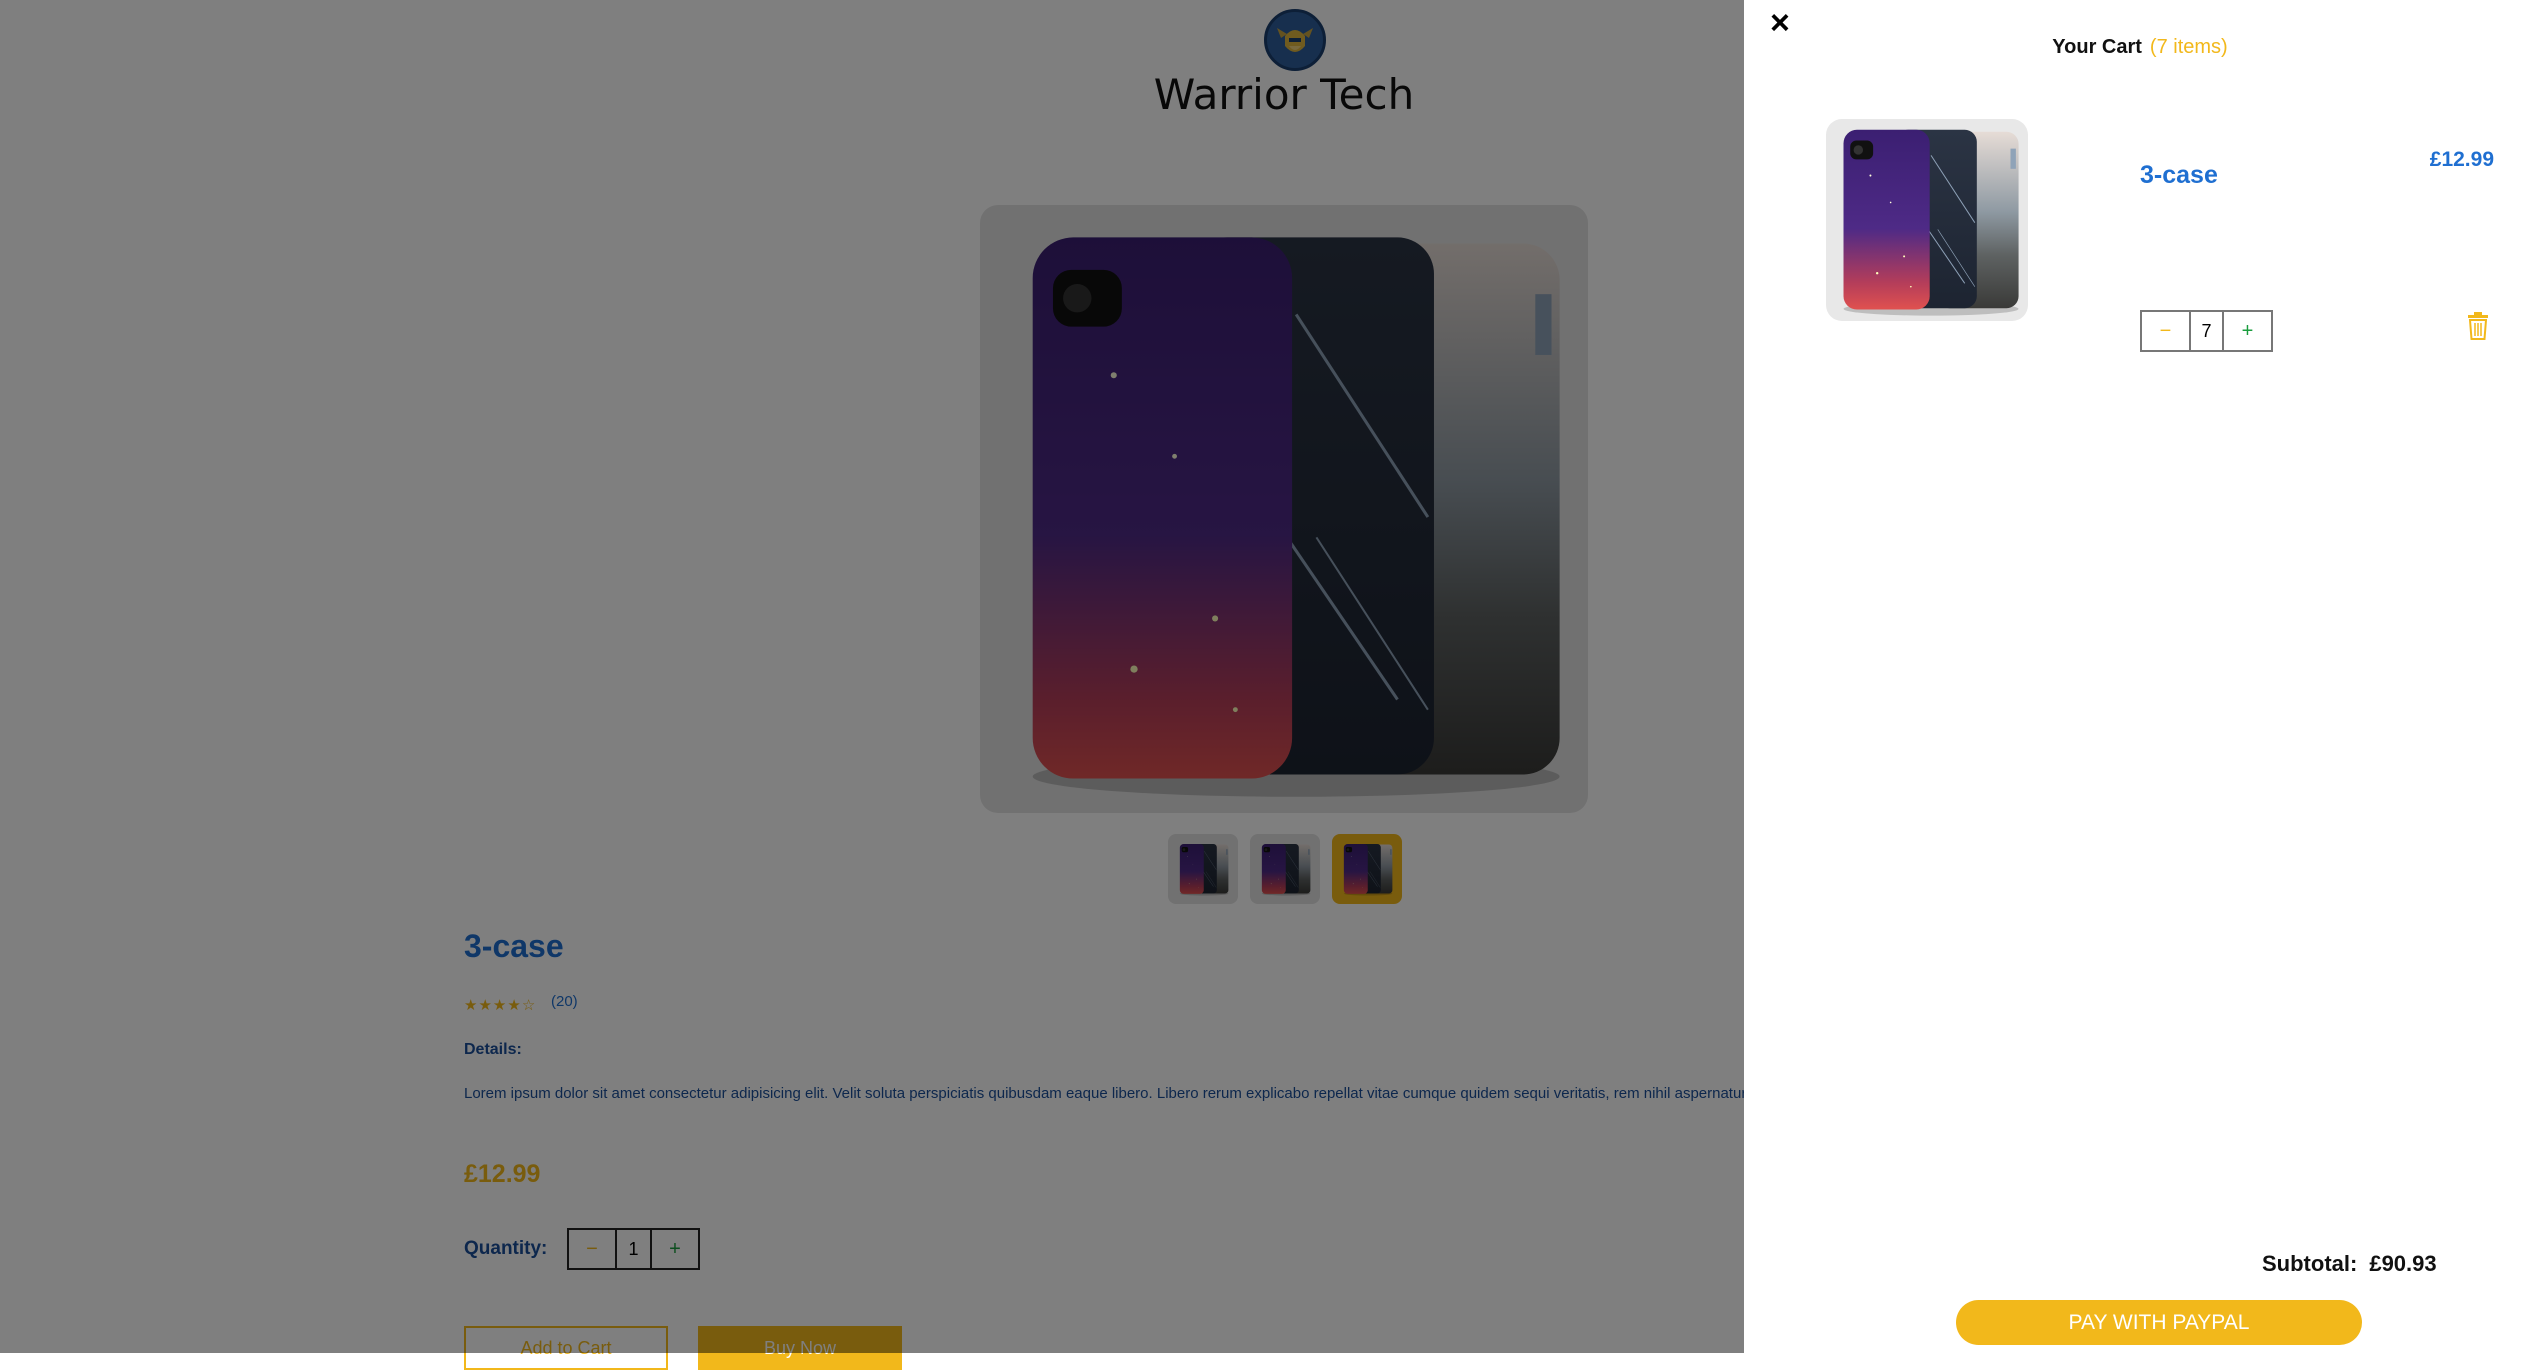  What do you see at coordinates (2247, 331) in the screenshot?
I see `cart-increase-button: +` at bounding box center [2247, 331].